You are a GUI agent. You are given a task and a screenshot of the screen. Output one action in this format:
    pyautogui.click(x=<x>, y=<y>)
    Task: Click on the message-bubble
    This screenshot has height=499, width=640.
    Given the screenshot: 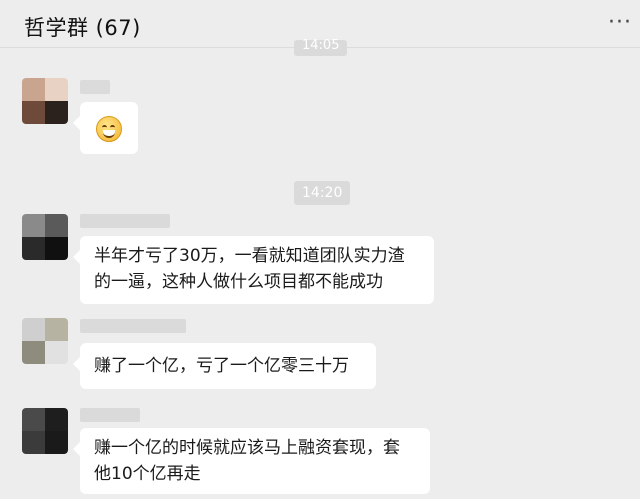 What is the action you would take?
    pyautogui.click(x=105, y=128)
    